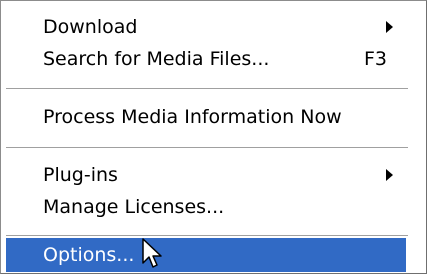  Describe the element at coordinates (206, 175) in the screenshot. I see `menu-item-plug-ins: Plug-ins` at that location.